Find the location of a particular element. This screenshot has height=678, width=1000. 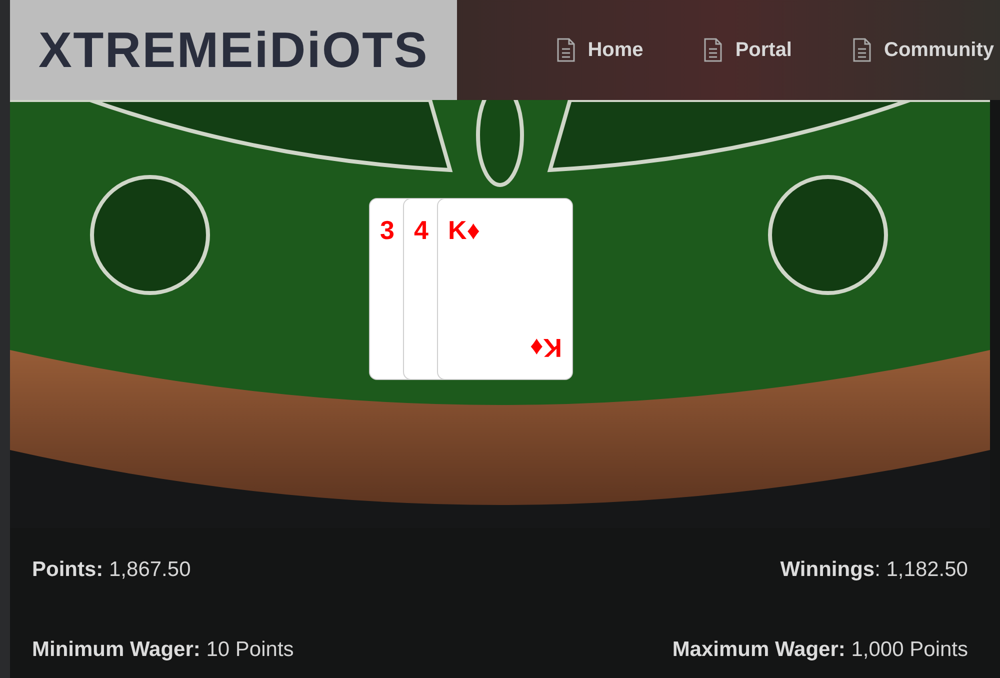

nav-link: Portal is located at coordinates (747, 50).